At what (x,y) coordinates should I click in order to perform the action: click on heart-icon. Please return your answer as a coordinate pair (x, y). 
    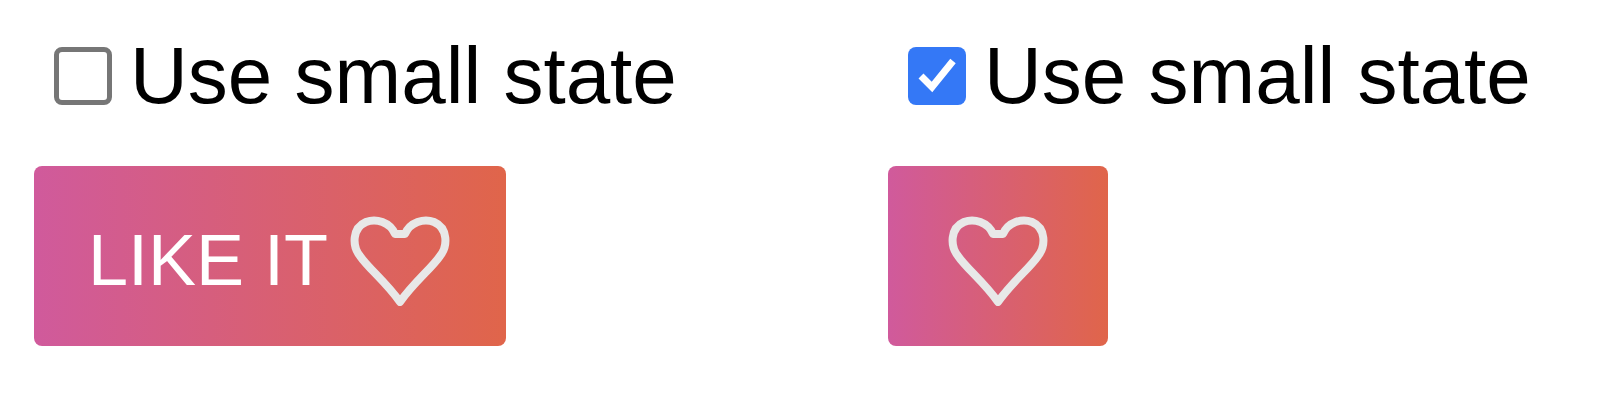
    Looking at the image, I should click on (998, 260).